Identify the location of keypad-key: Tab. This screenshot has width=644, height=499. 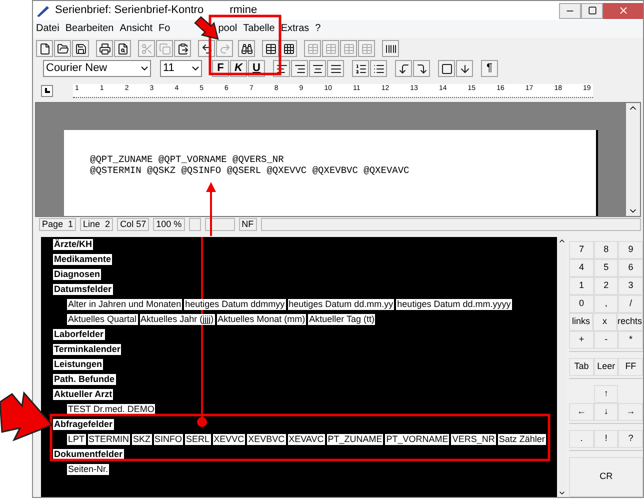
(581, 367).